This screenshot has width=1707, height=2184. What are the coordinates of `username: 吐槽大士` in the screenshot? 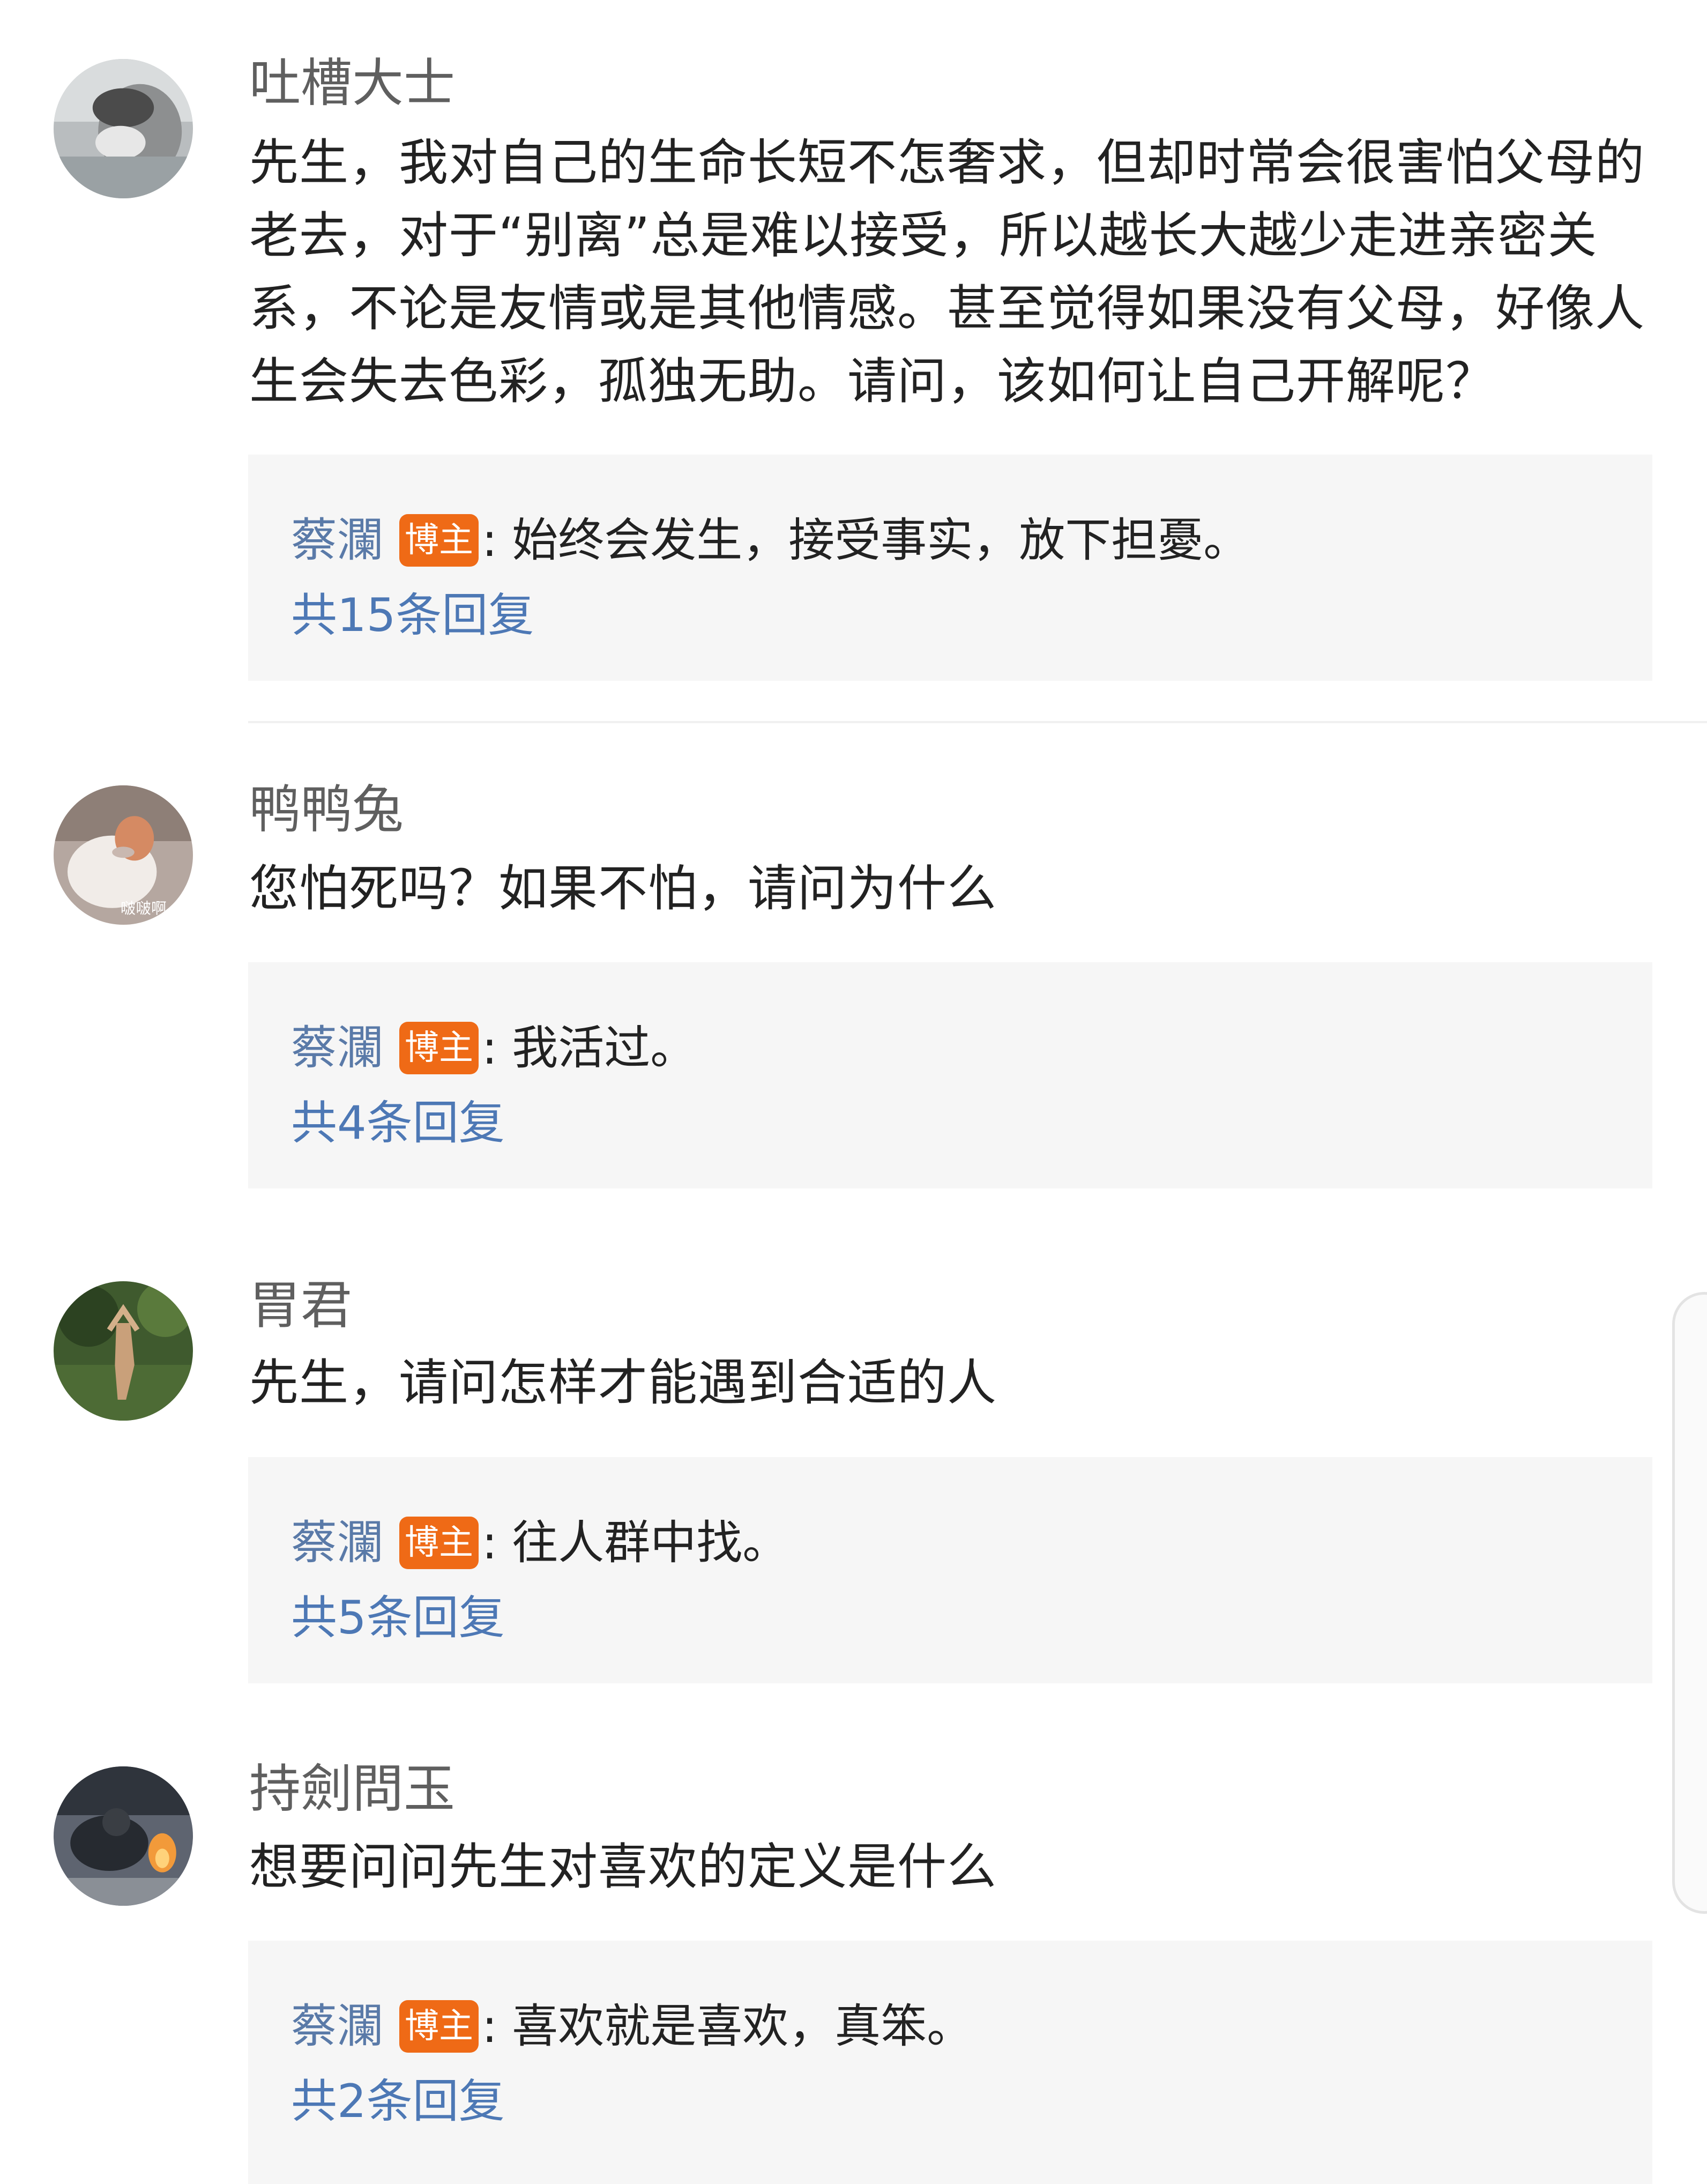 It's located at (352, 83).